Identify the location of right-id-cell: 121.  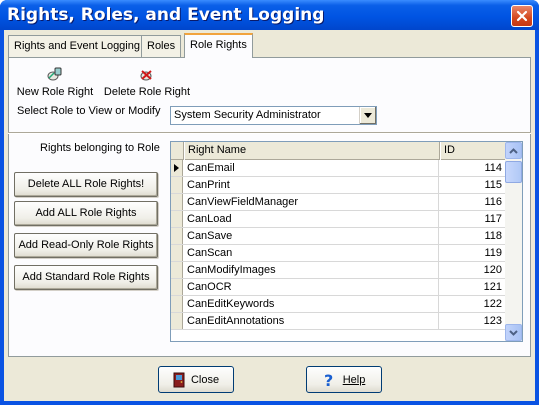
(473, 287).